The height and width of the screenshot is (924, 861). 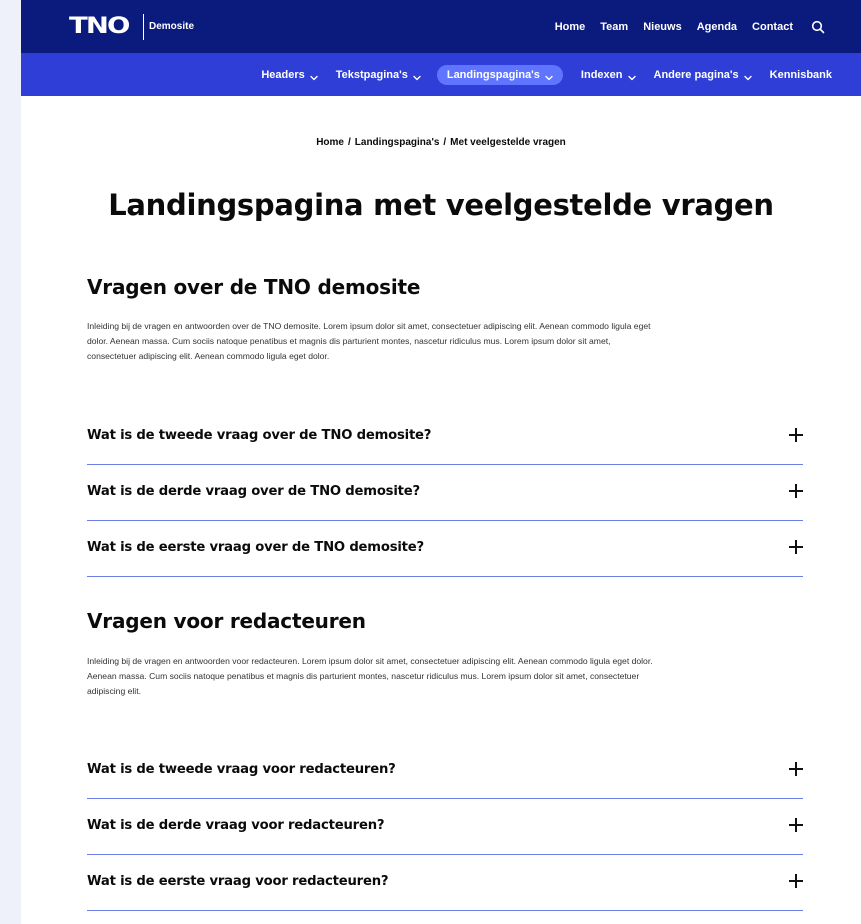 I want to click on section-title: Vragen over de TNO demosite, so click(x=254, y=287).